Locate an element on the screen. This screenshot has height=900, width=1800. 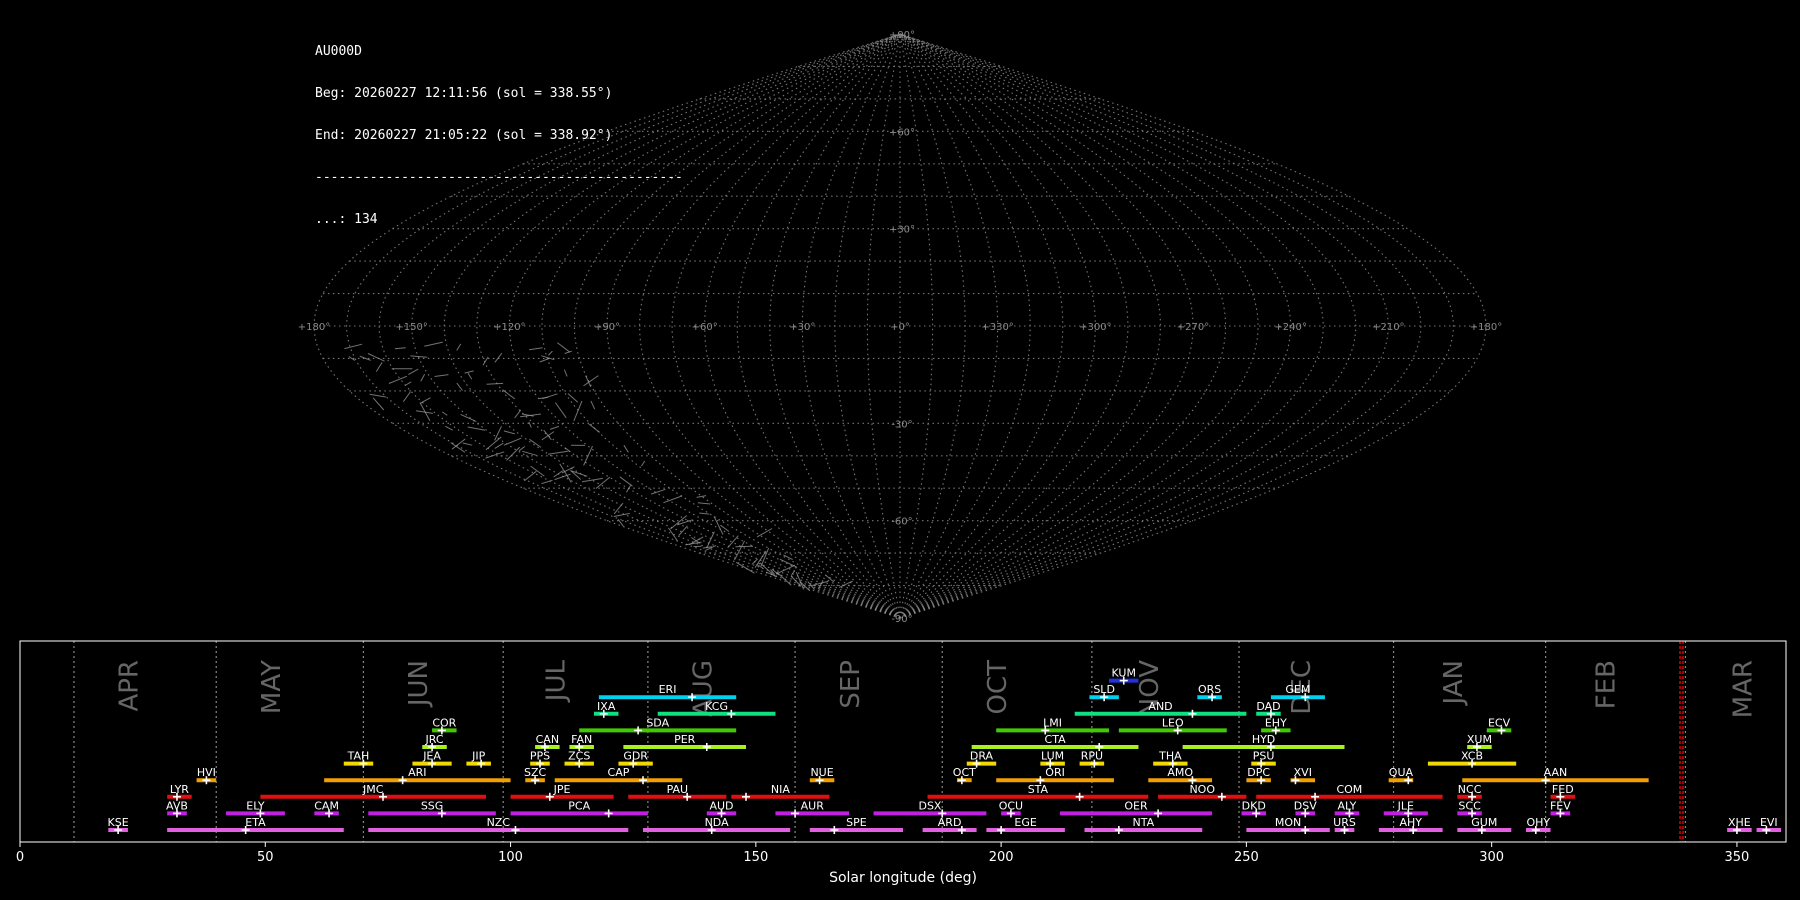
shower-label: NZC is located at coordinates (499, 822).